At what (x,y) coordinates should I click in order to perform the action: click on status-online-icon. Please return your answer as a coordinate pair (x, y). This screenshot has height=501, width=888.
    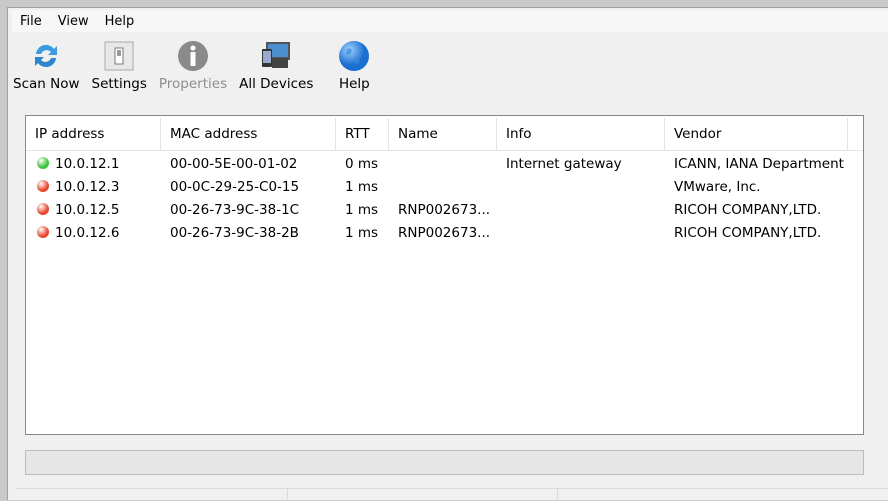
    Looking at the image, I should click on (43, 162).